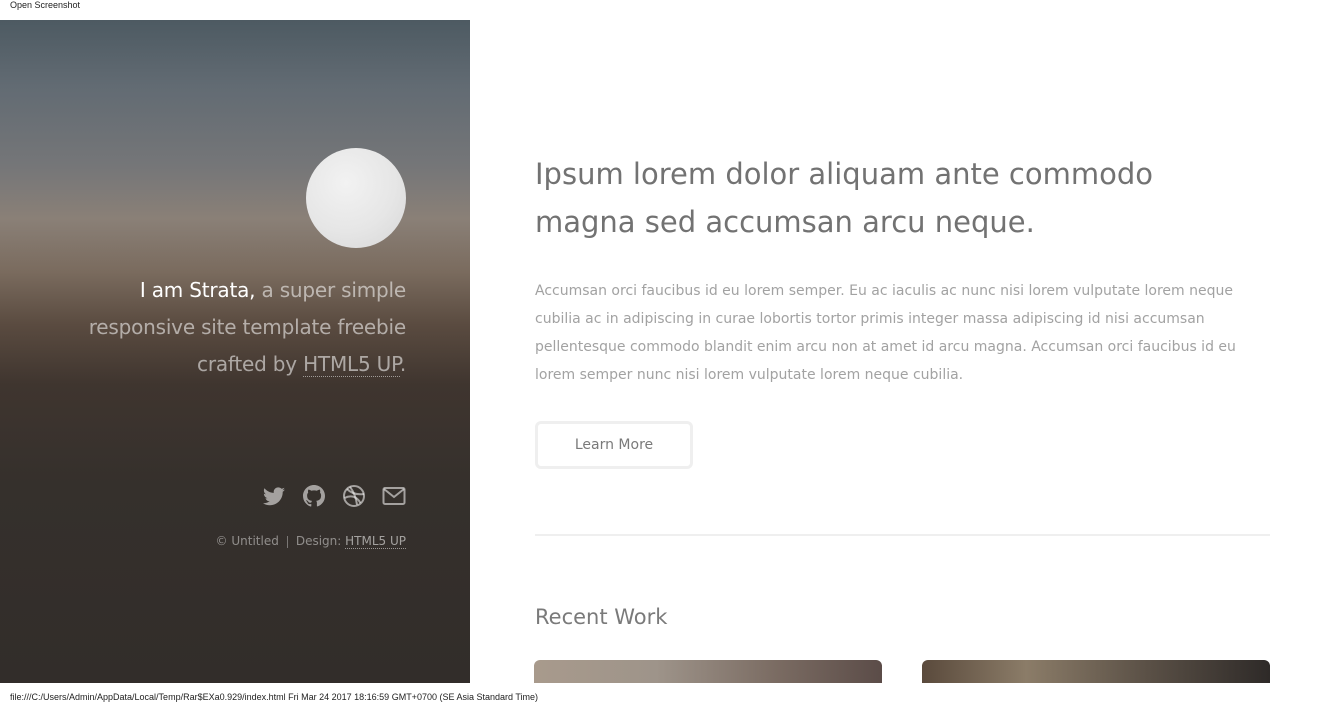 The image size is (1343, 703). I want to click on design-link: HTML5 UP, so click(375, 541).